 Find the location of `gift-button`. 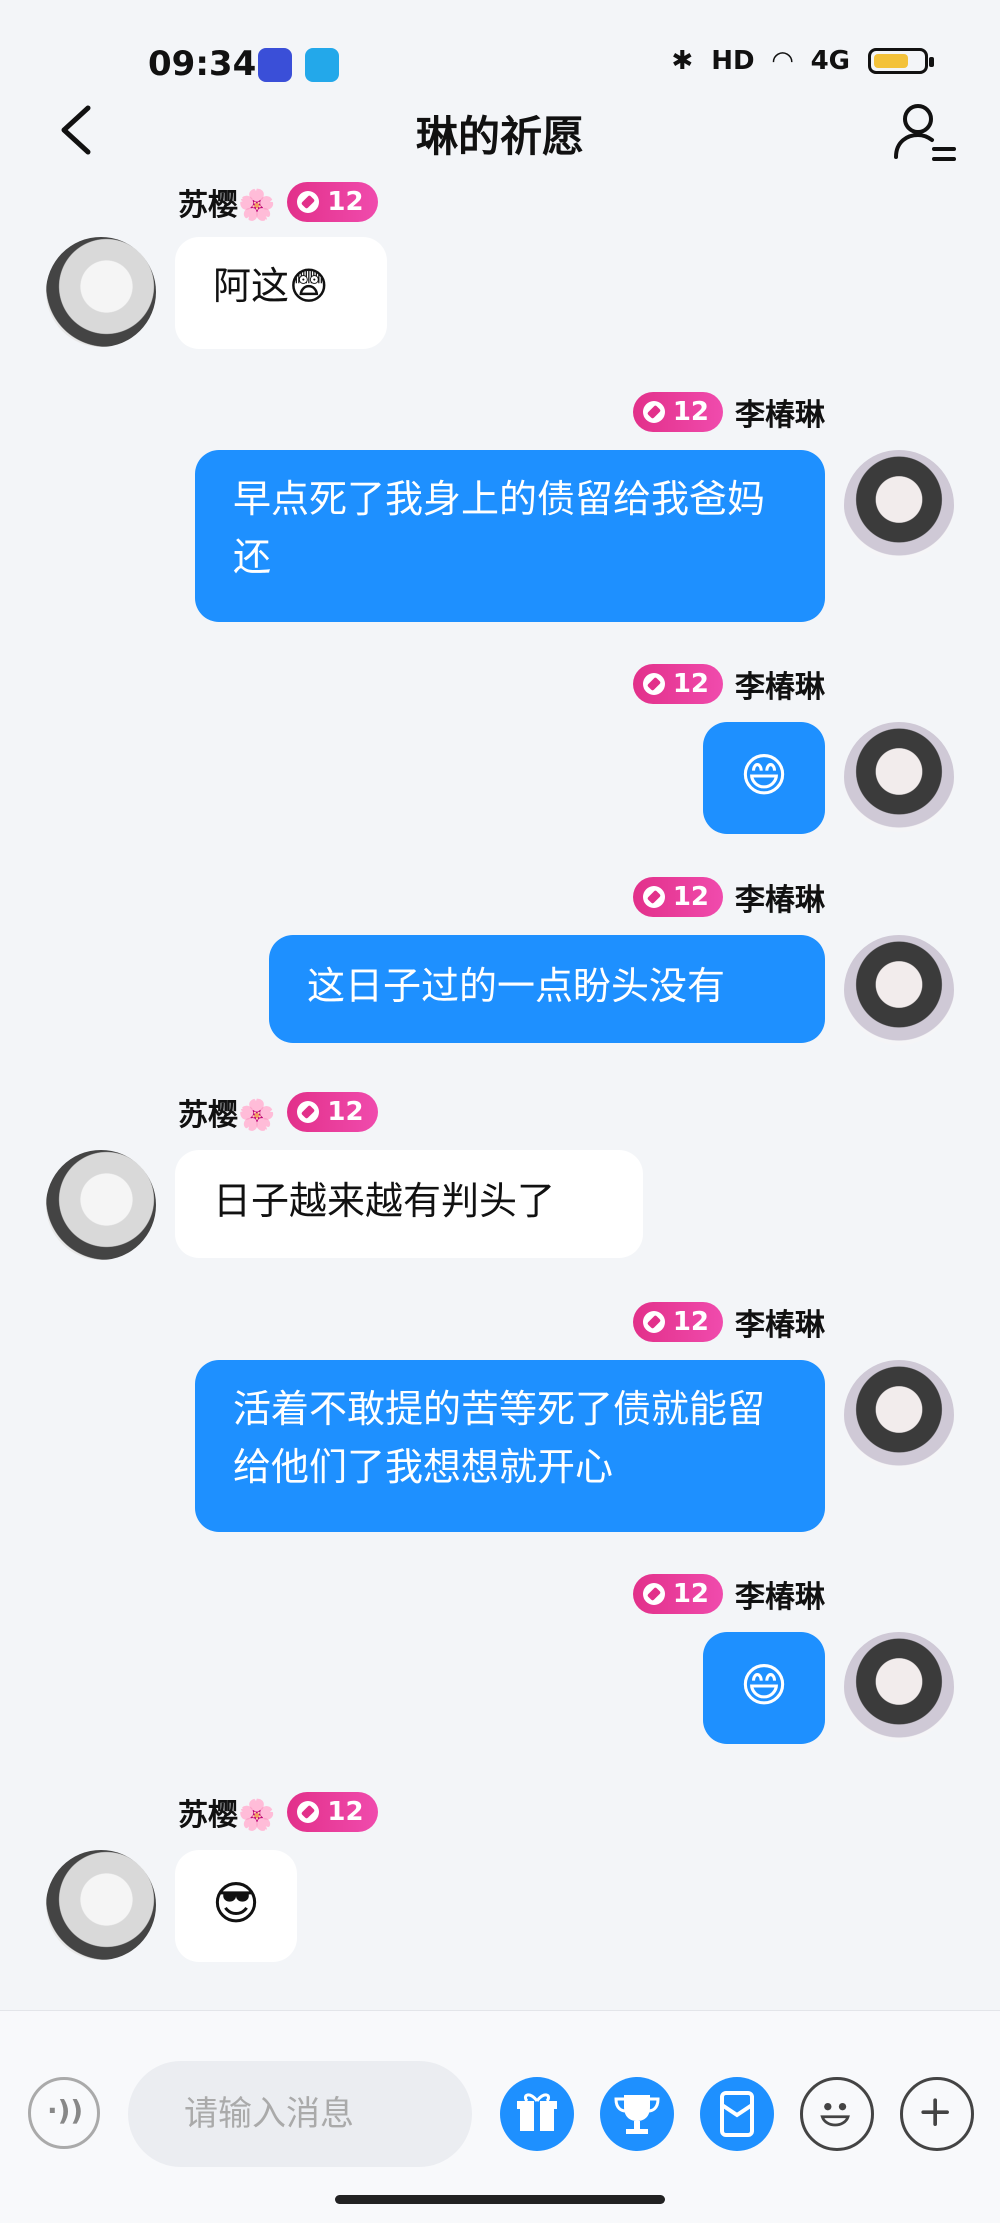

gift-button is located at coordinates (537, 2114).